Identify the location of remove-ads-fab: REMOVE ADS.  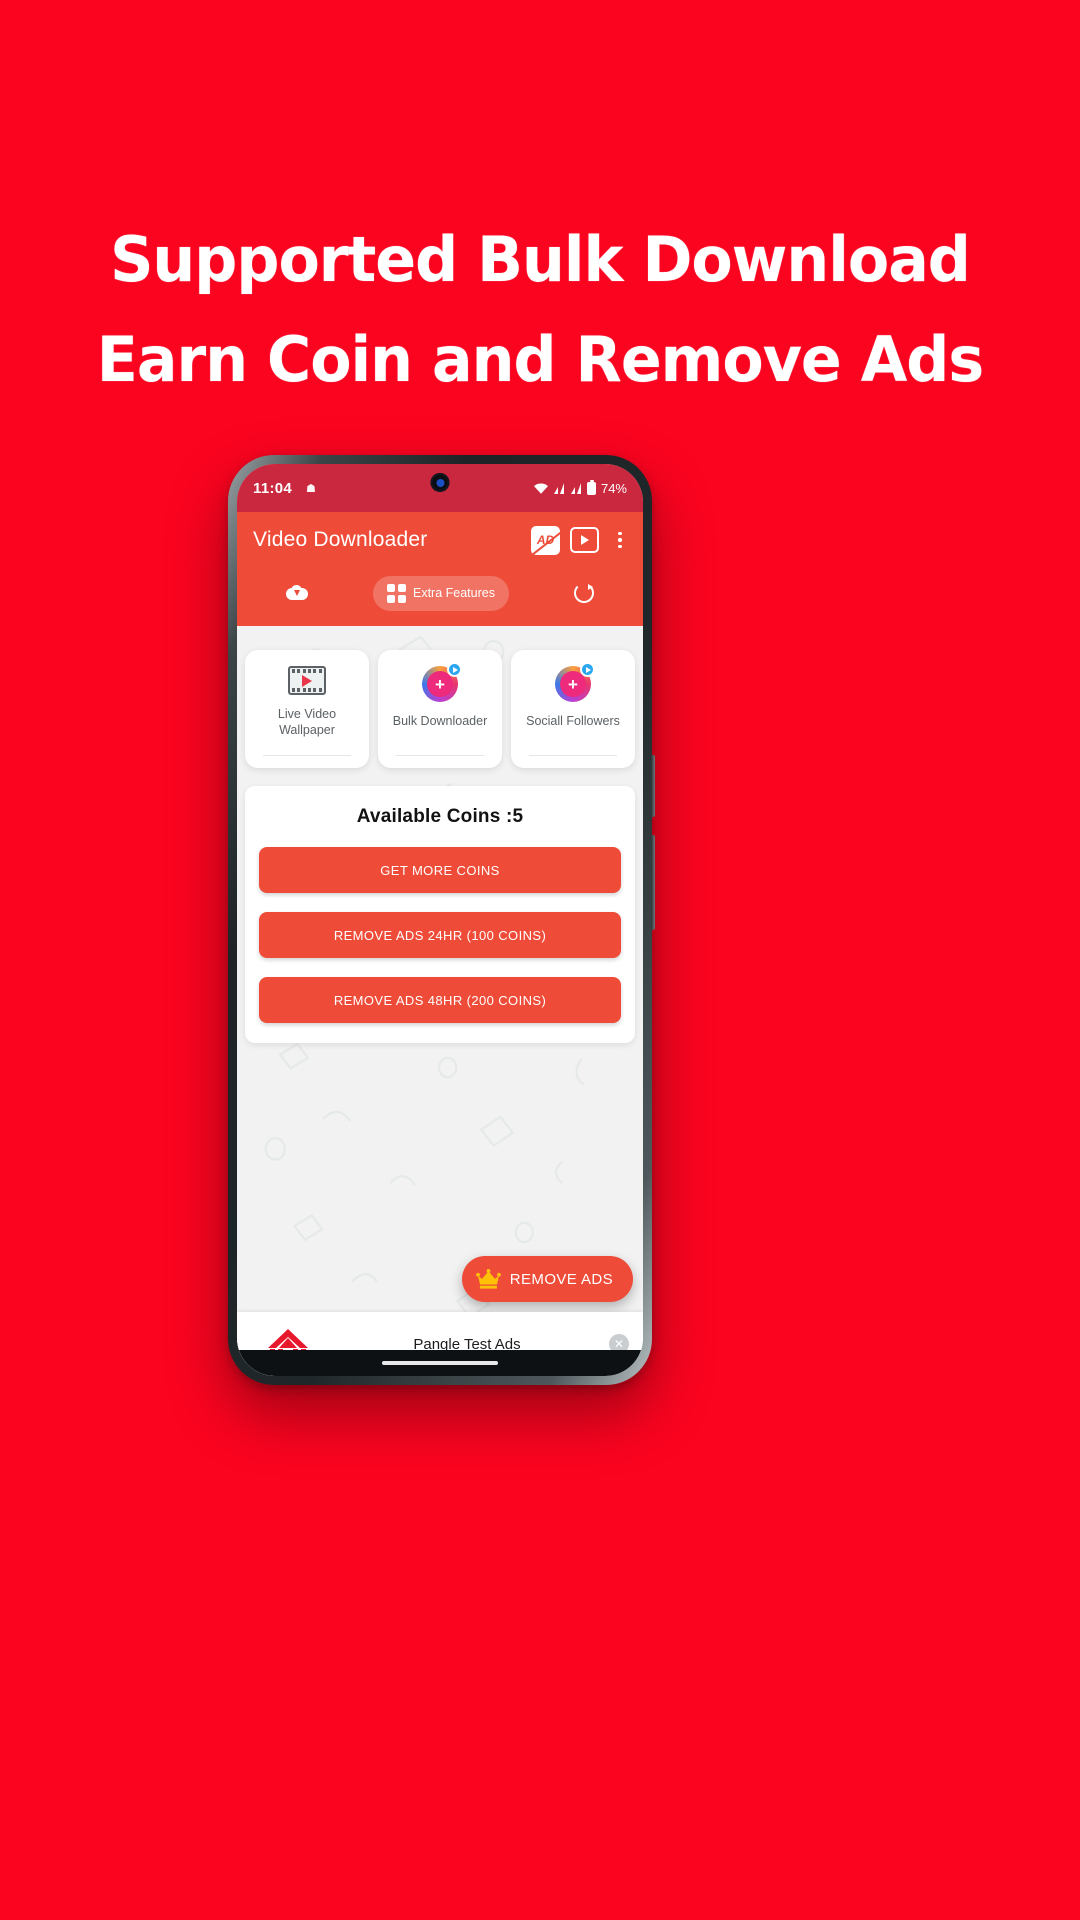
(547, 1279).